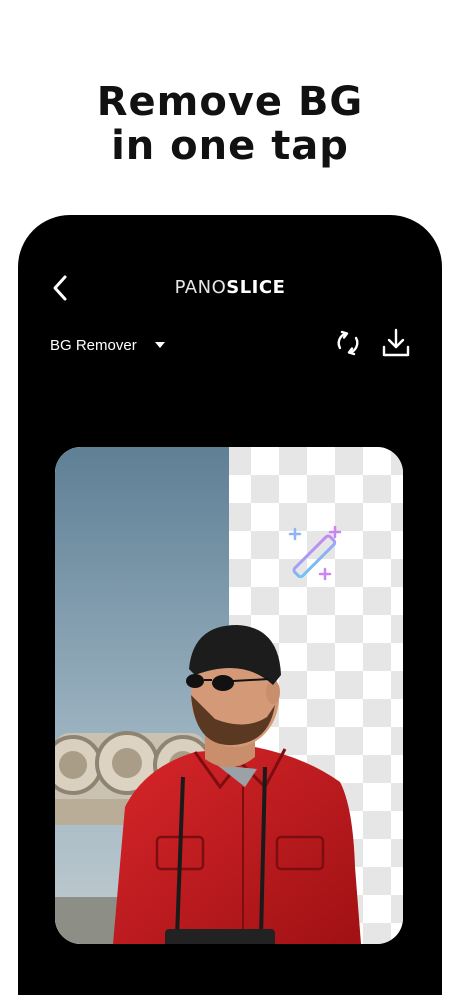 The width and height of the screenshot is (460, 995). I want to click on app-title-light: PANO, so click(200, 287).